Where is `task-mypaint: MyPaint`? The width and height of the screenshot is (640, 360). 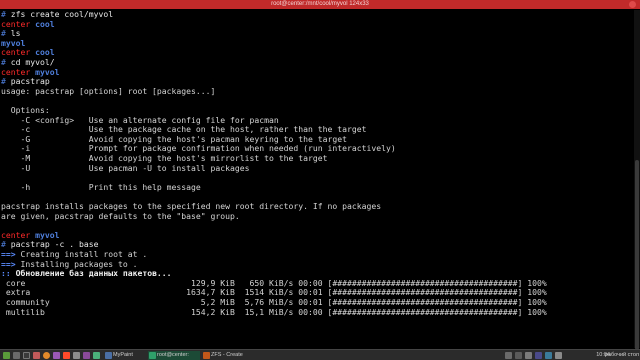
task-mypaint: MyPaint is located at coordinates (125, 355).